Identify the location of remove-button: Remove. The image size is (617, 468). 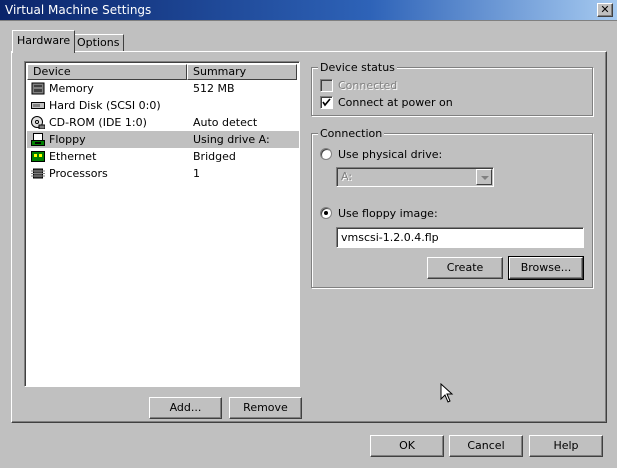
(265, 408).